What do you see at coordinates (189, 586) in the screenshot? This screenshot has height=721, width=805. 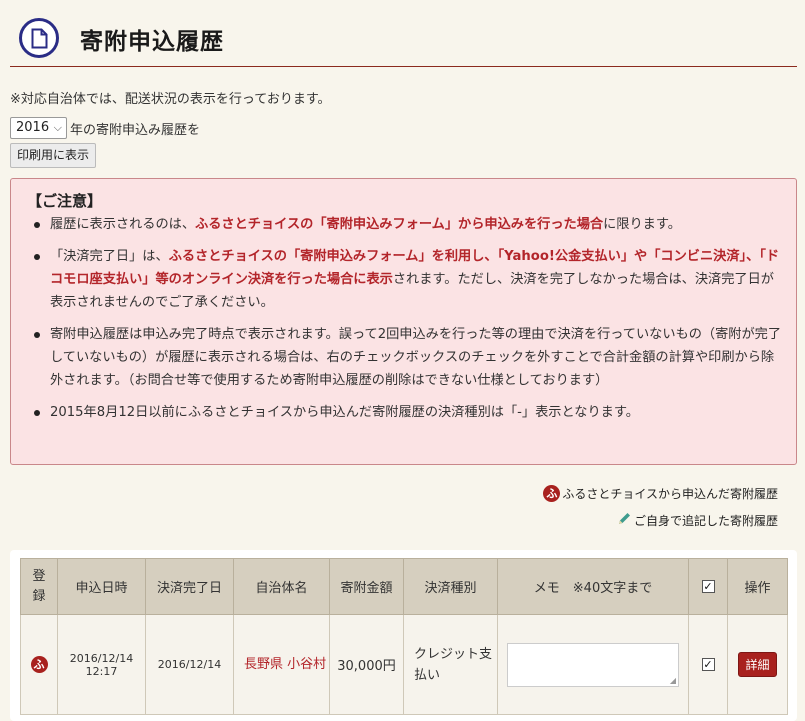 I see `header-settle-date: 決済完了日` at bounding box center [189, 586].